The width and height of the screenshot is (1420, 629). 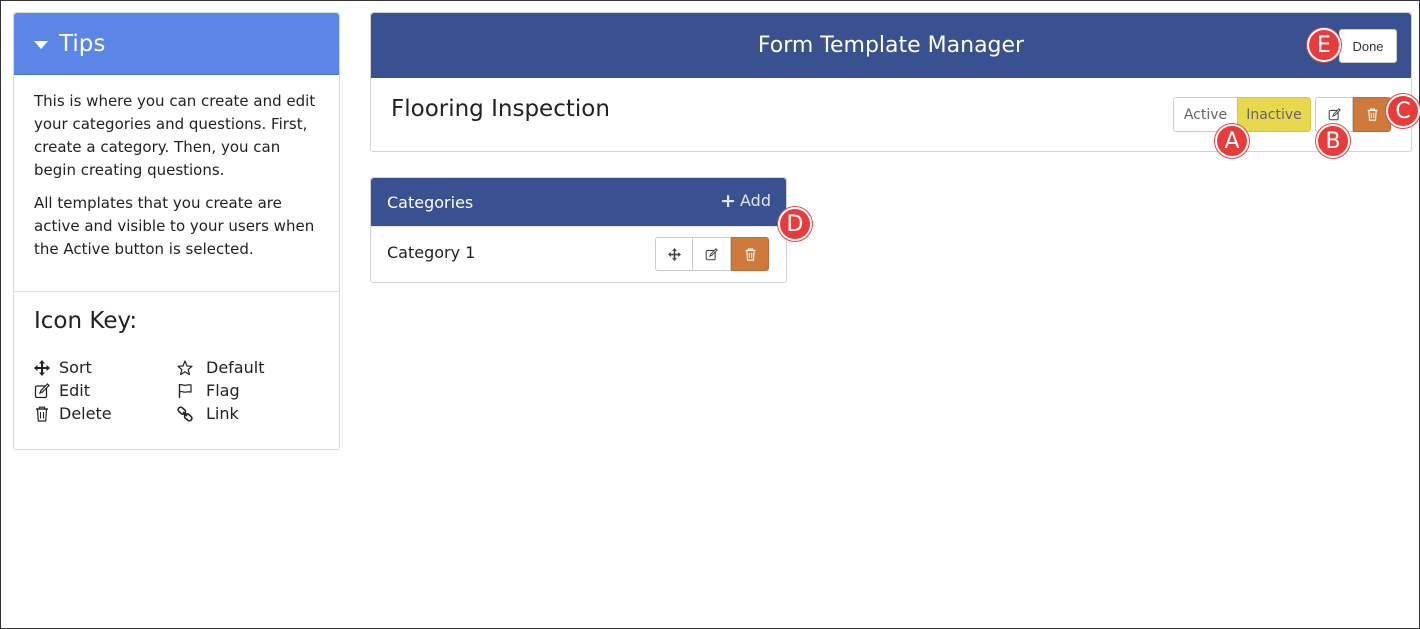 I want to click on icon-key-label: Default, so click(x=235, y=367).